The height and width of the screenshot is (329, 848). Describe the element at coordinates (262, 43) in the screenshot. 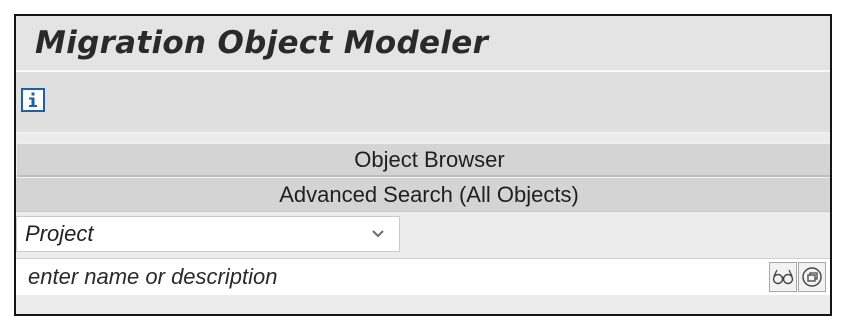

I see `page-title: Migration Object Modeler` at that location.